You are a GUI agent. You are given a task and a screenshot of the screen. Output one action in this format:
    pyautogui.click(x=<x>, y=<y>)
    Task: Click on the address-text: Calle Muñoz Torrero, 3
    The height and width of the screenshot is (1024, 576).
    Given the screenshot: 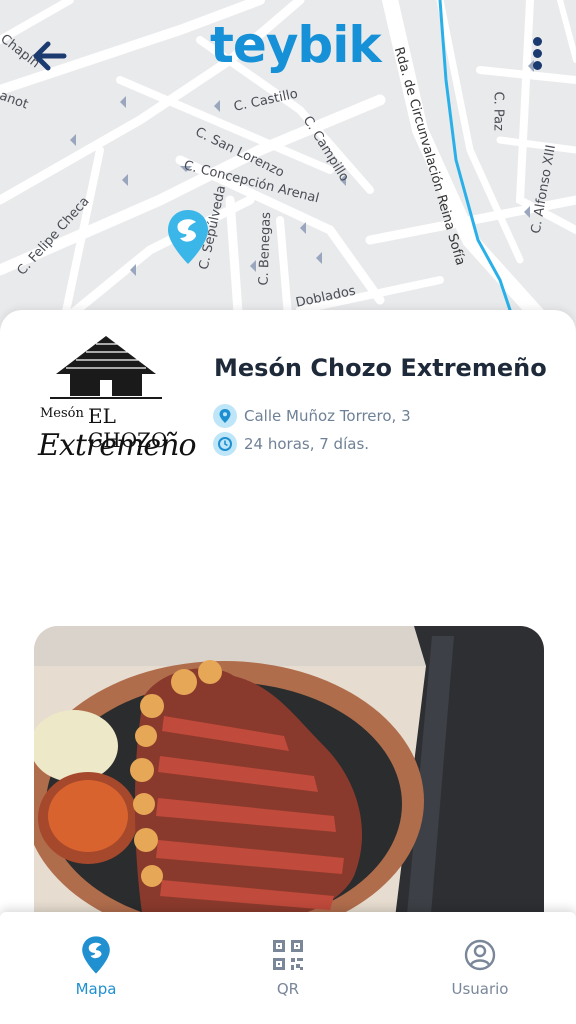 What is the action you would take?
    pyautogui.click(x=327, y=416)
    